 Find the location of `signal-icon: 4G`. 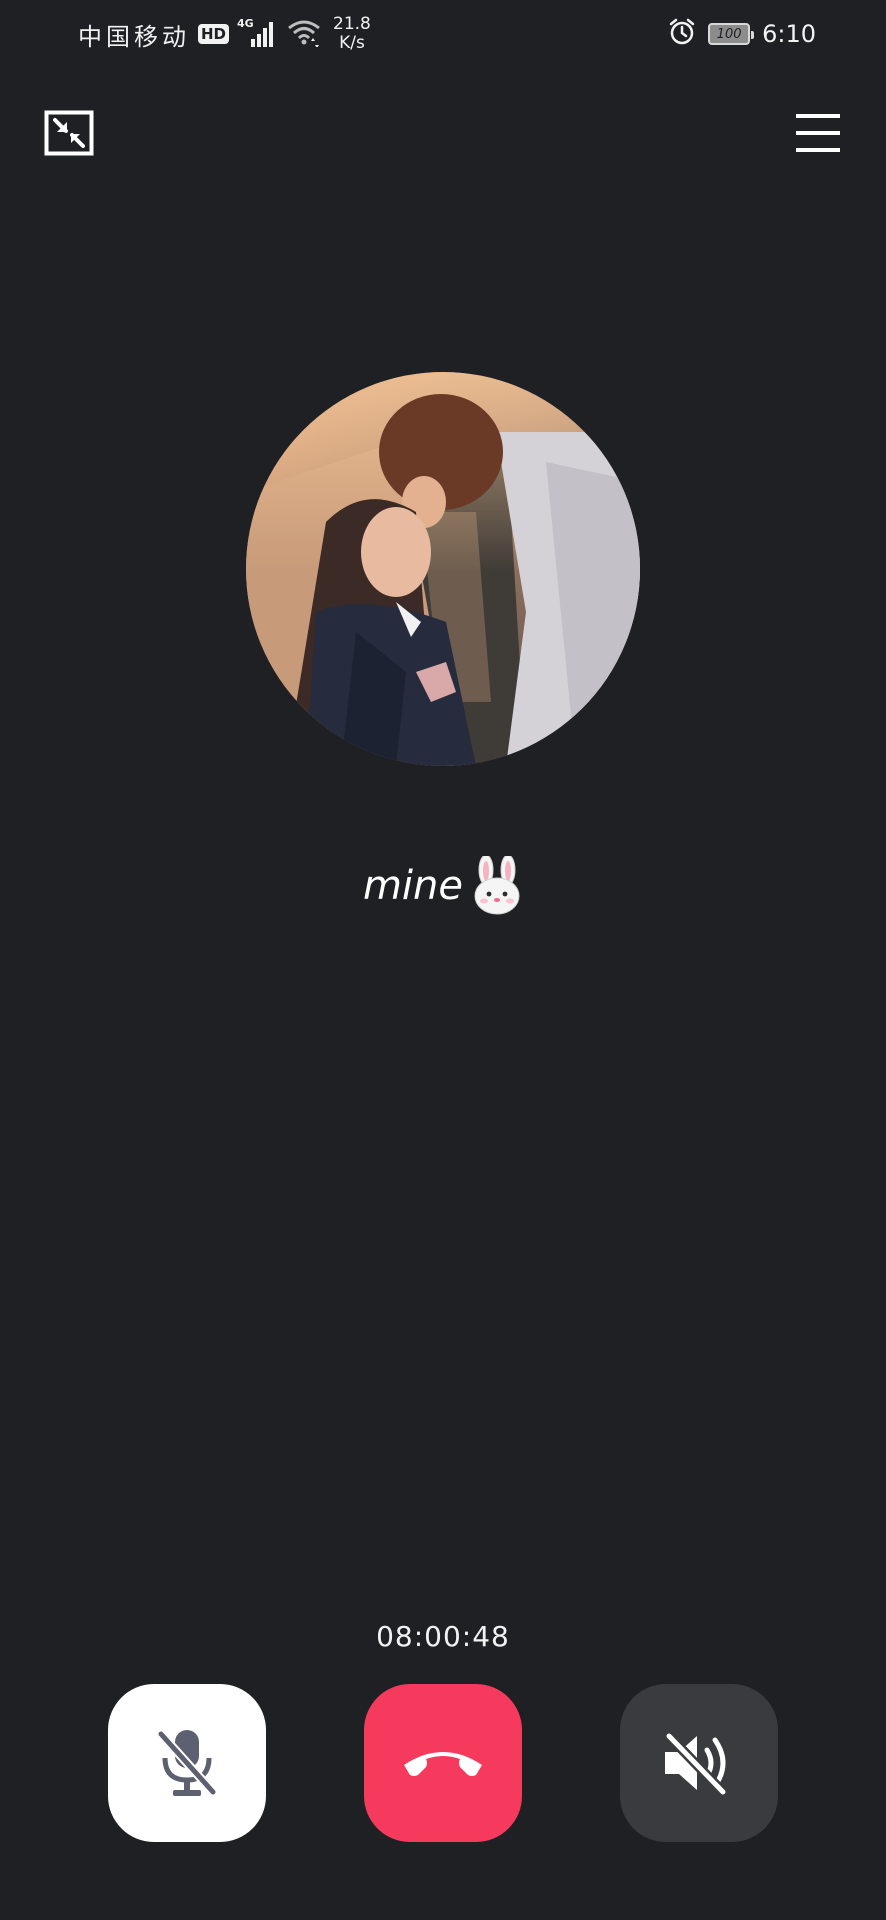

signal-icon: 4G is located at coordinates (258, 33).